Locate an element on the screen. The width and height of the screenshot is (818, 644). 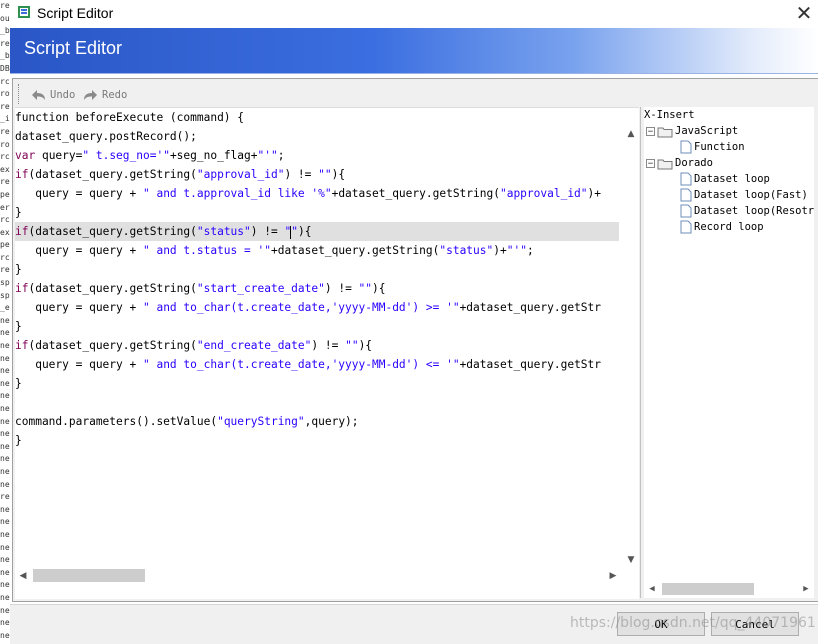
tree-group-dorado: − Dorado is located at coordinates (679, 163).